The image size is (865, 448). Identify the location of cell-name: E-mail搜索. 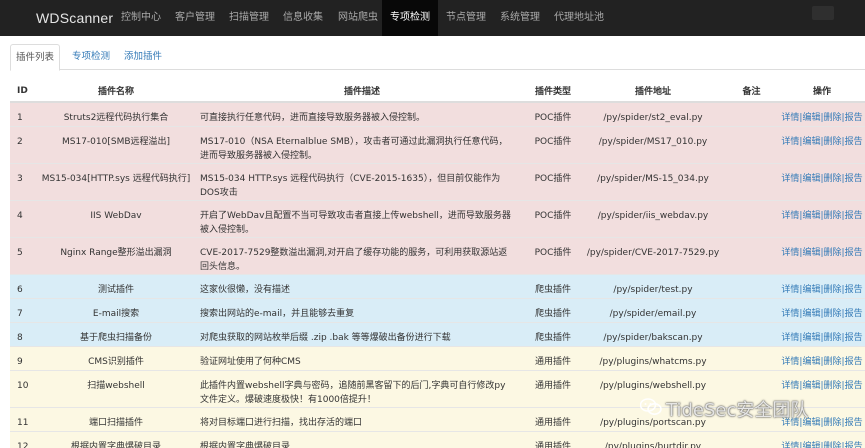
(116, 309).